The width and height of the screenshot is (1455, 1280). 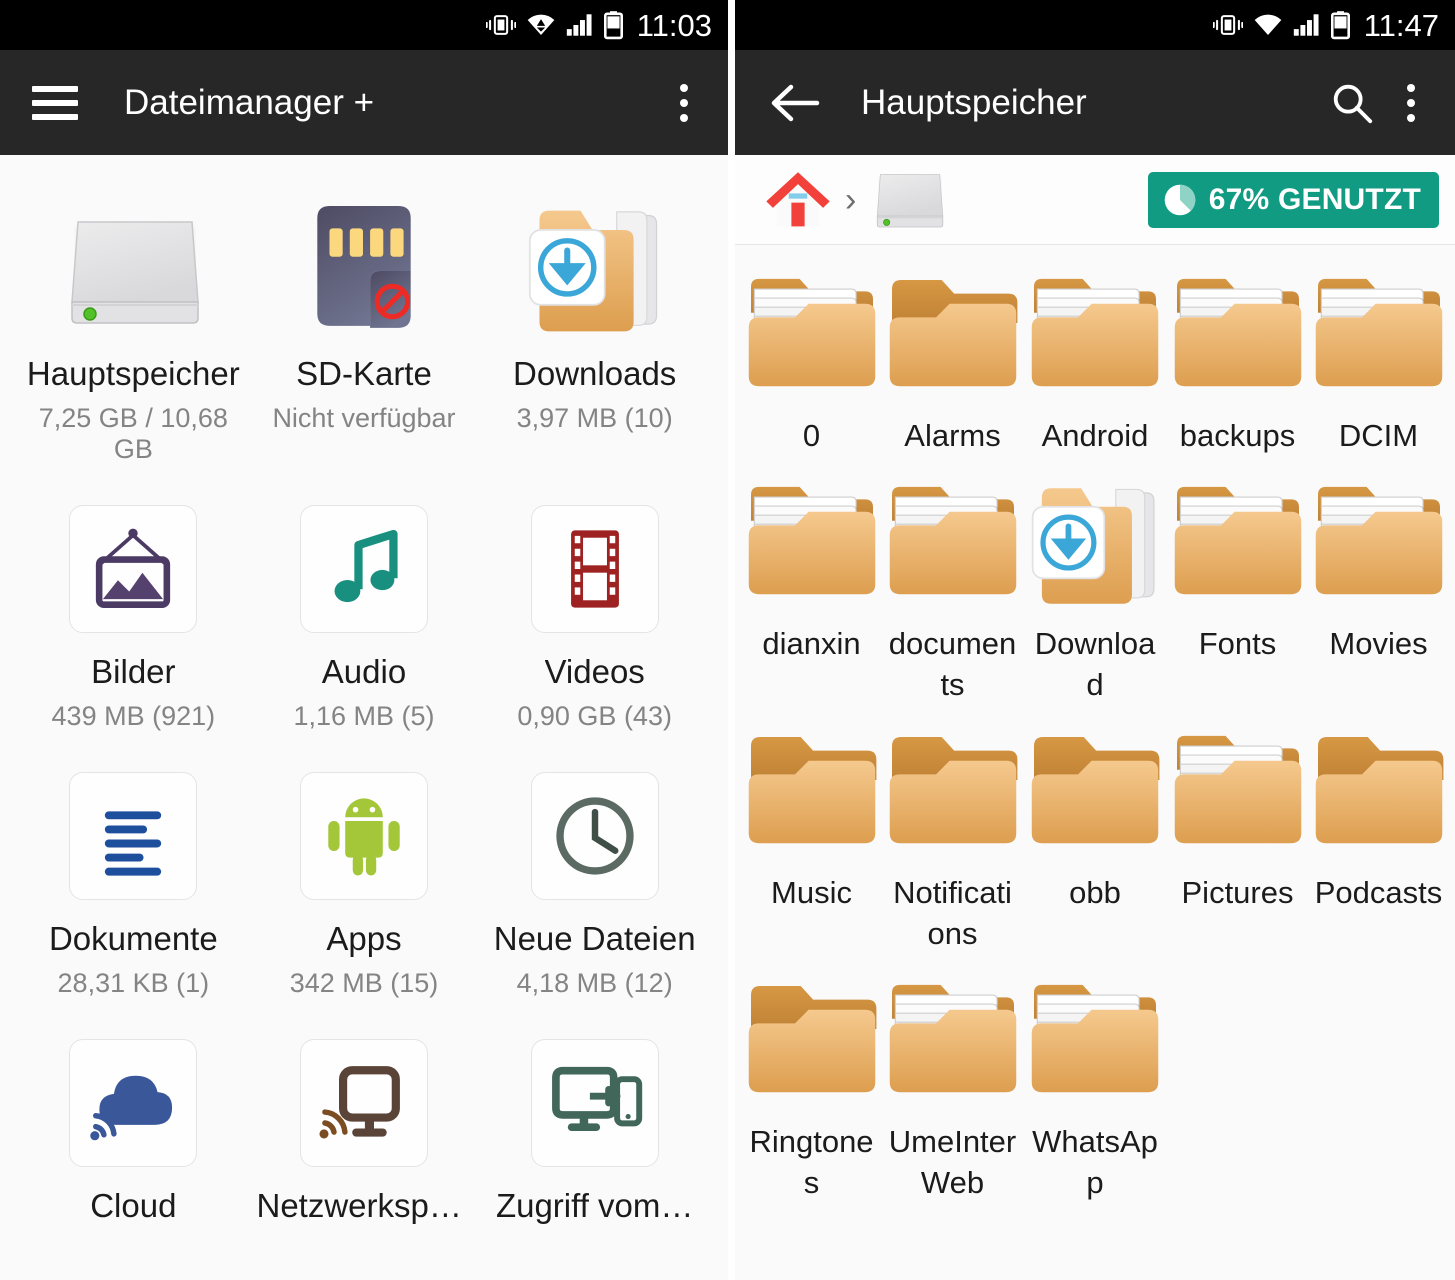 I want to click on clock-time: 11:47, so click(x=1401, y=25).